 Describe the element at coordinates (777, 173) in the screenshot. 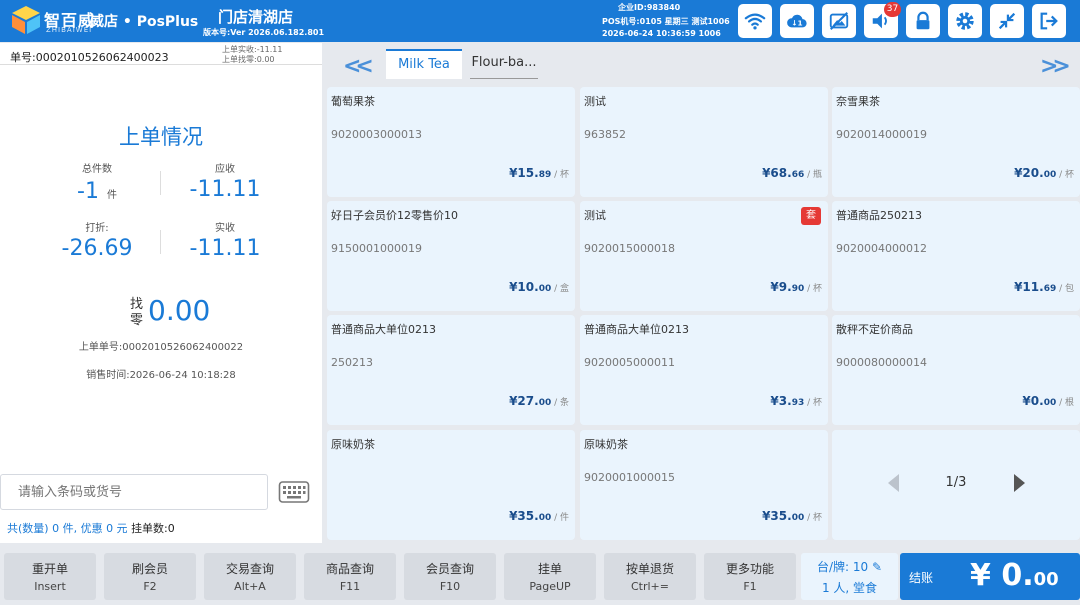

I see `price-integer: ¥68.` at that location.